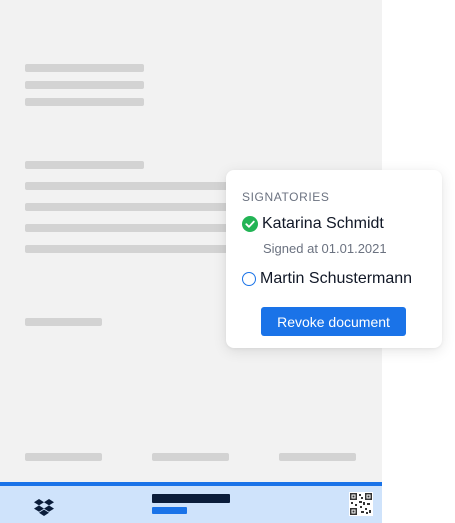 This screenshot has height=523, width=455. What do you see at coordinates (45, 507) in the screenshot?
I see `dropbox-logo-icon` at bounding box center [45, 507].